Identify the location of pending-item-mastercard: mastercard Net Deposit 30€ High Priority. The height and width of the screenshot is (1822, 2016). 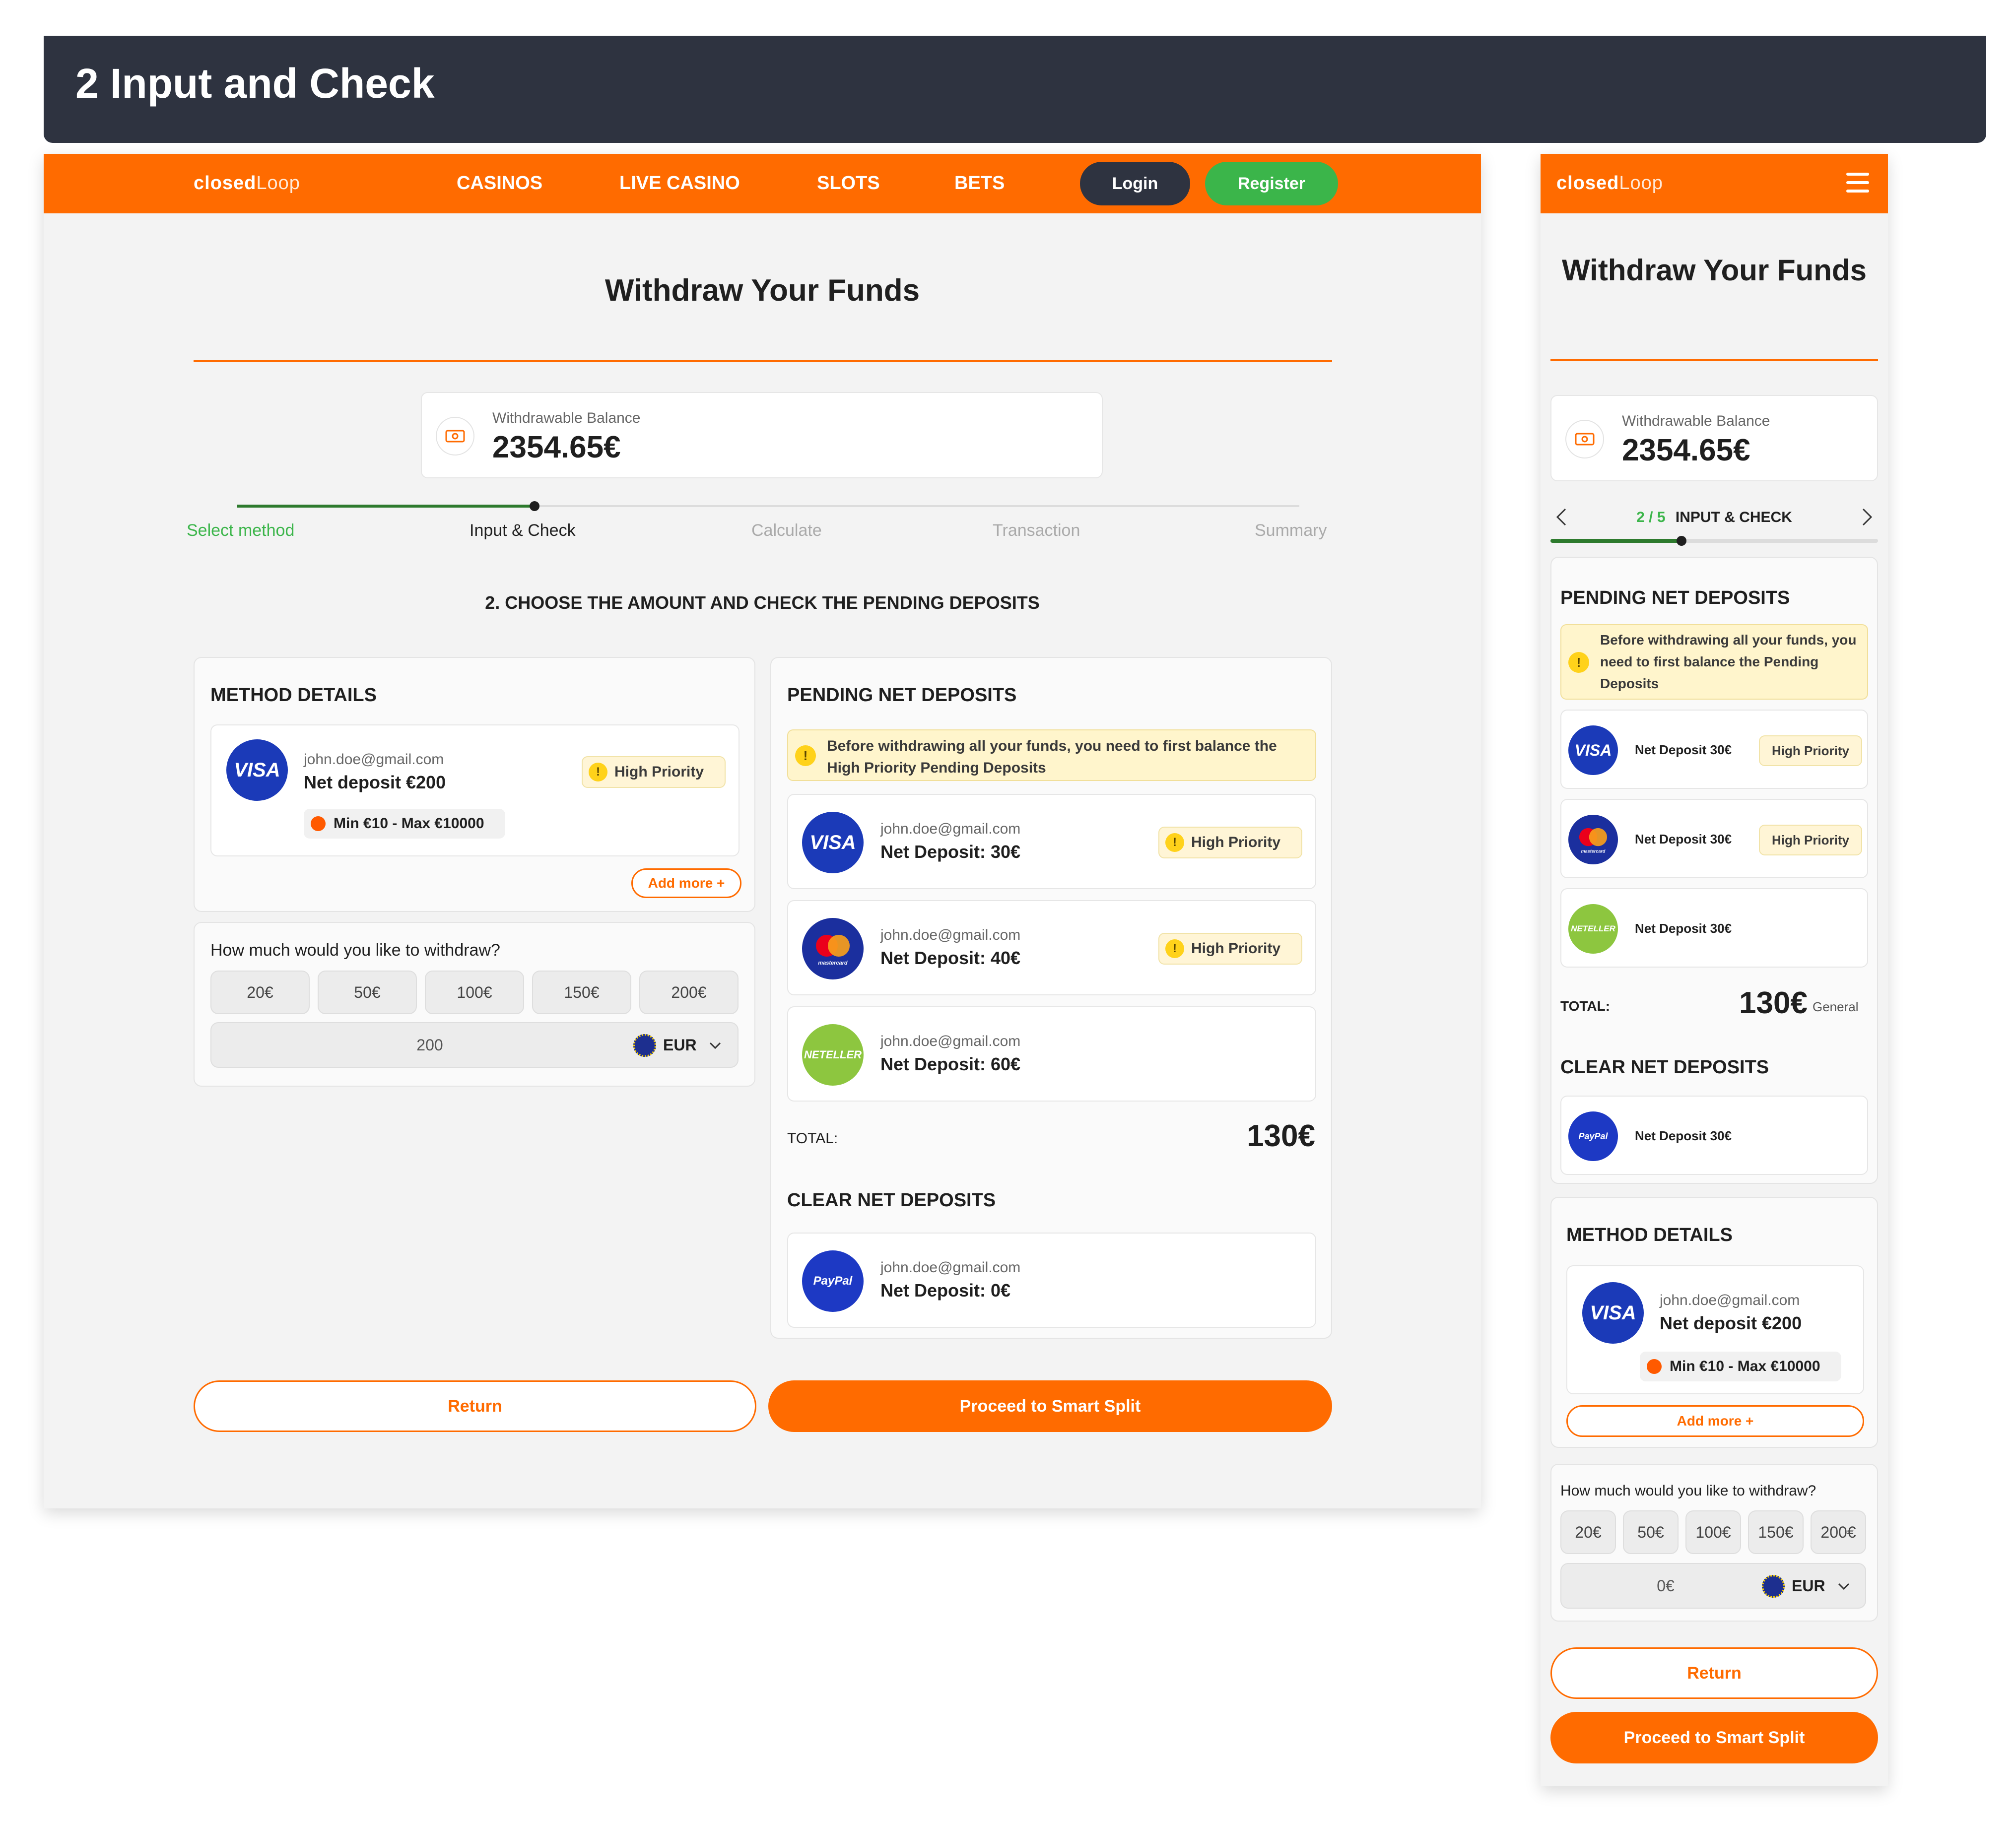
(1714, 838).